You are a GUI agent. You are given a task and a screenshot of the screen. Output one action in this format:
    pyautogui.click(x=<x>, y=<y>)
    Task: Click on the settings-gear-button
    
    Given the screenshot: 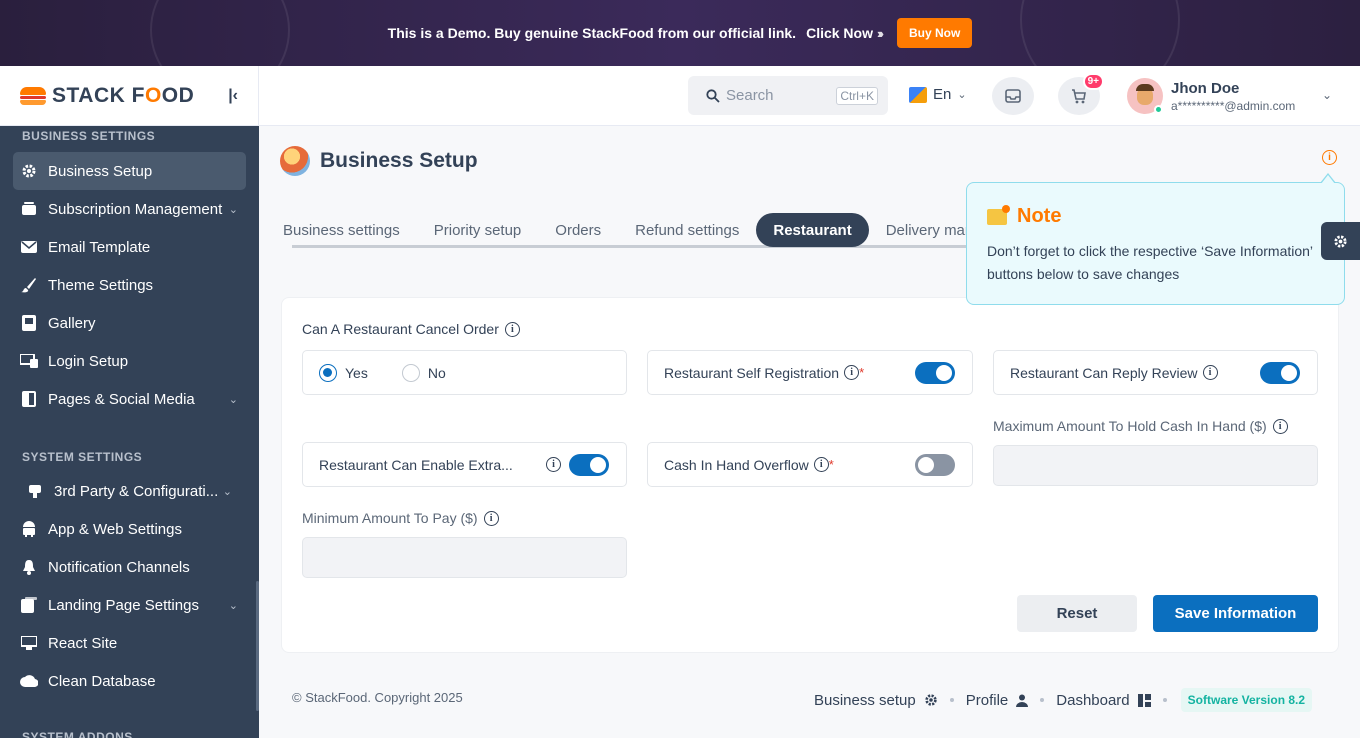 What is the action you would take?
    pyautogui.click(x=1340, y=241)
    